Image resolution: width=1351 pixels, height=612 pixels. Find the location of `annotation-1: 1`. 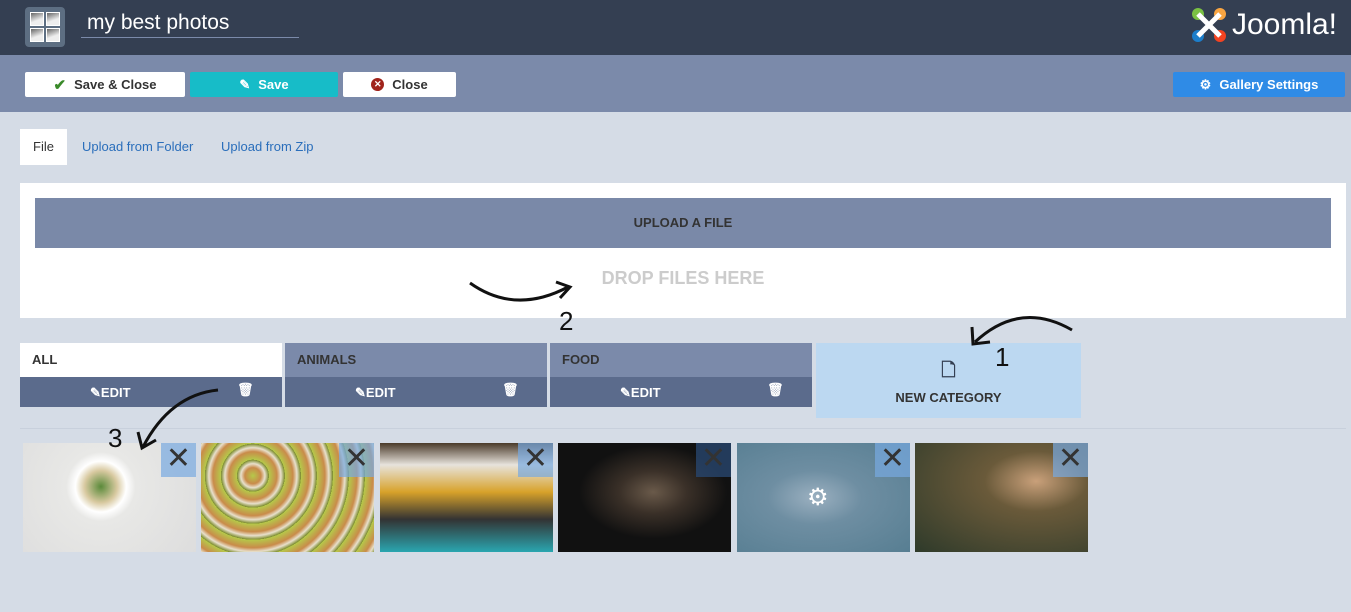

annotation-1: 1 is located at coordinates (1002, 357).